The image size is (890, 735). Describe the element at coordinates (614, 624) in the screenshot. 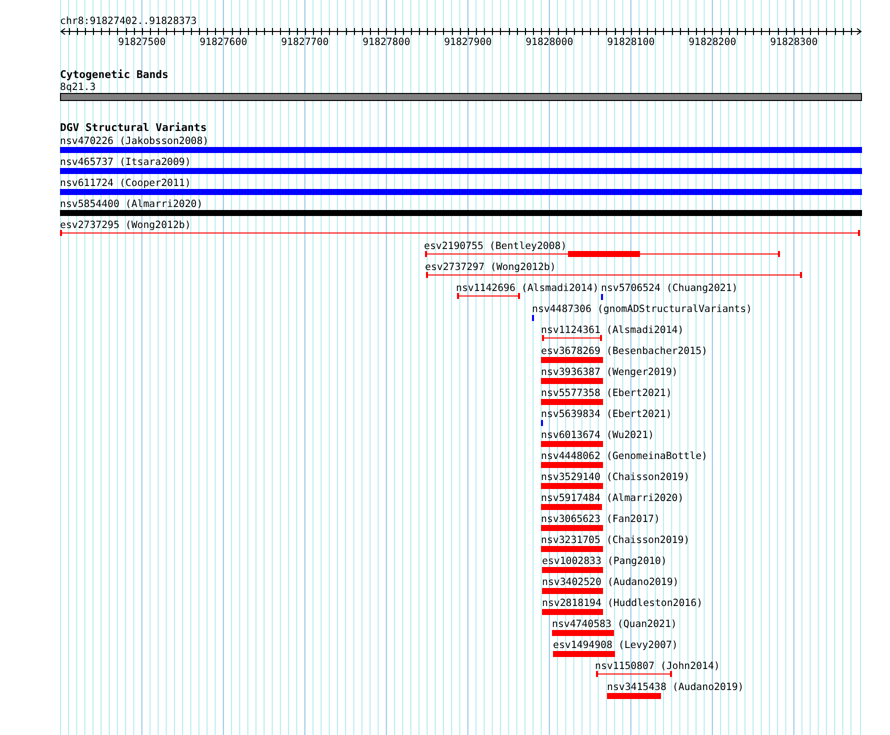

I see `feature-label: nsv4740583 (Quan2021)` at that location.